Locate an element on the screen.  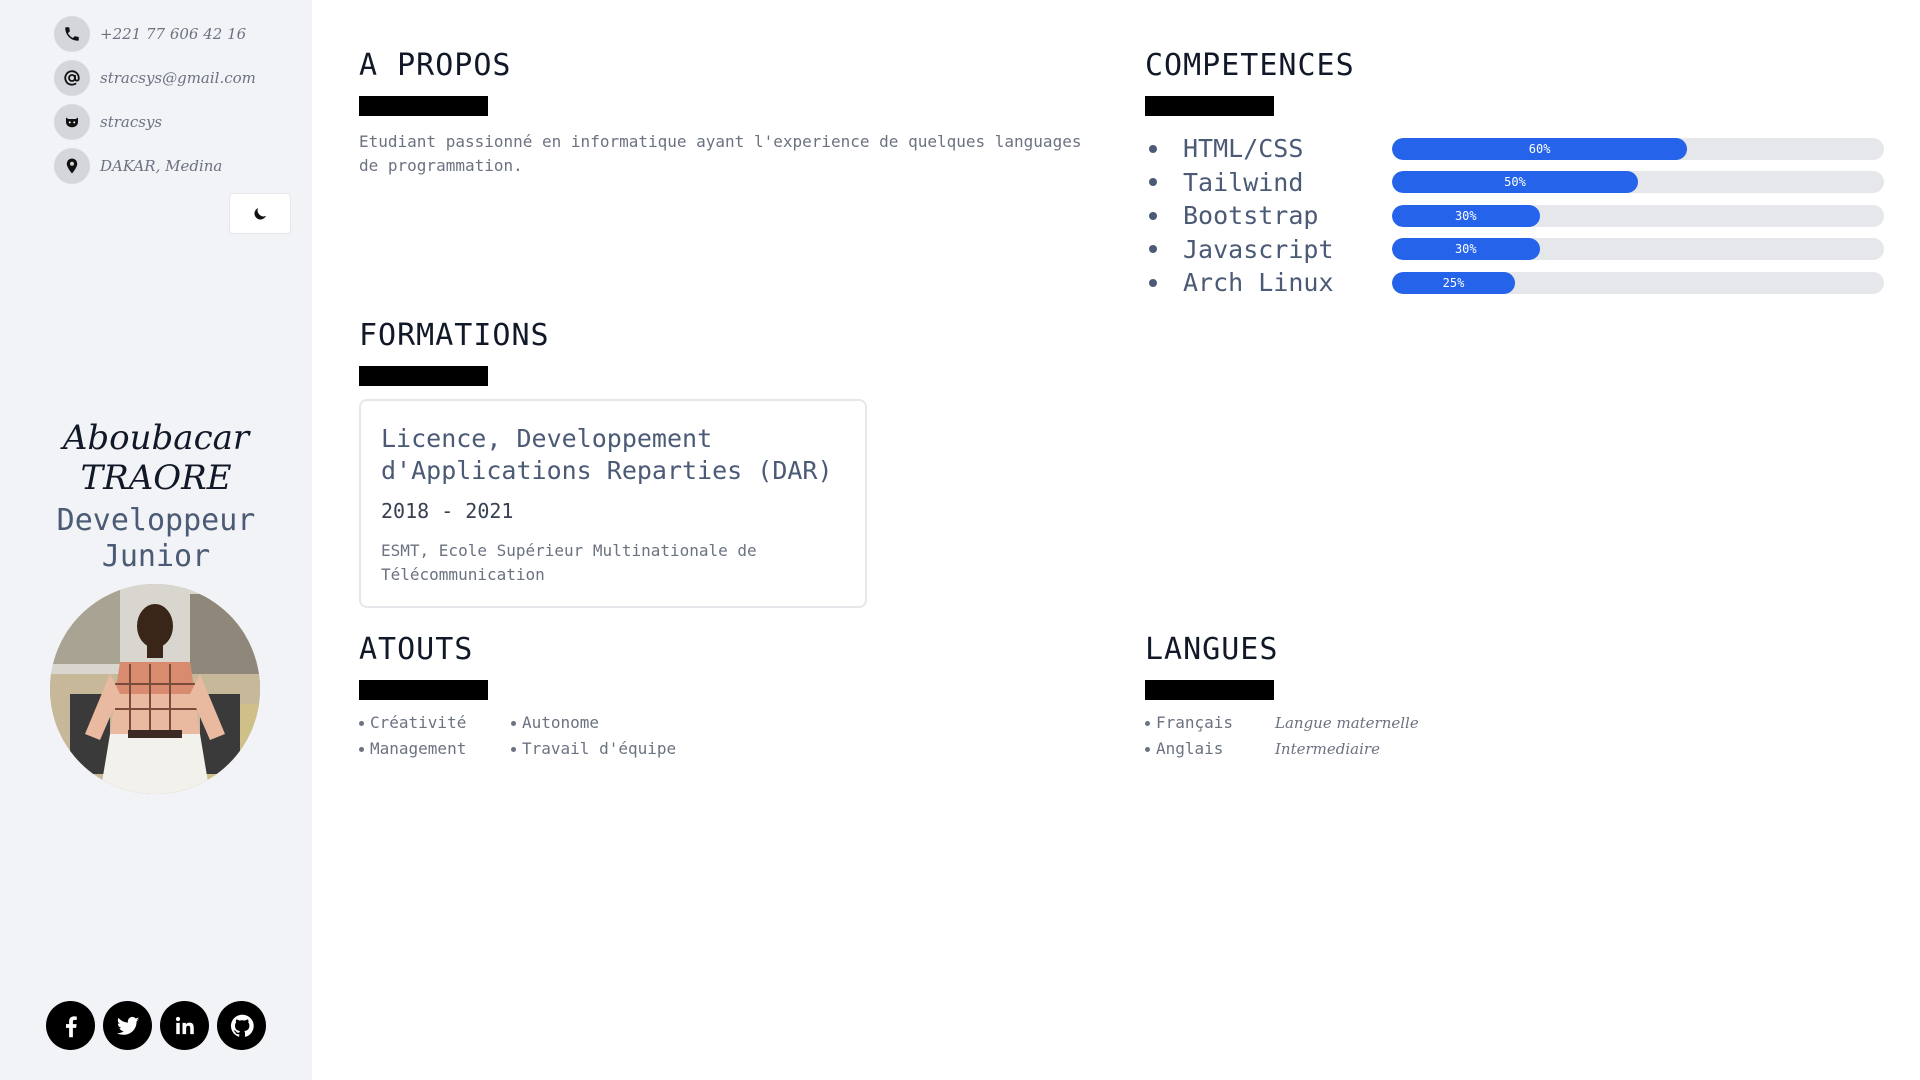
lang-name-label: Anglais is located at coordinates (1190, 748).